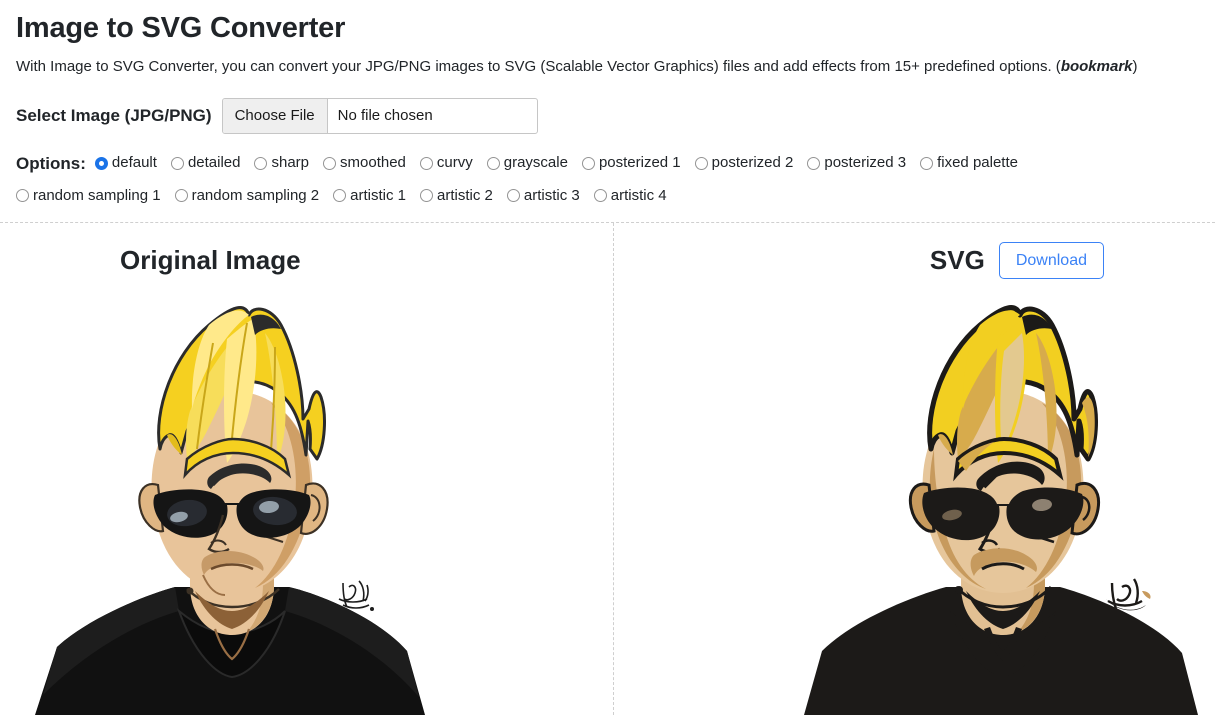 This screenshot has height=717, width=1215. I want to click on option-random-sampling-1: random sampling 1, so click(88, 196).